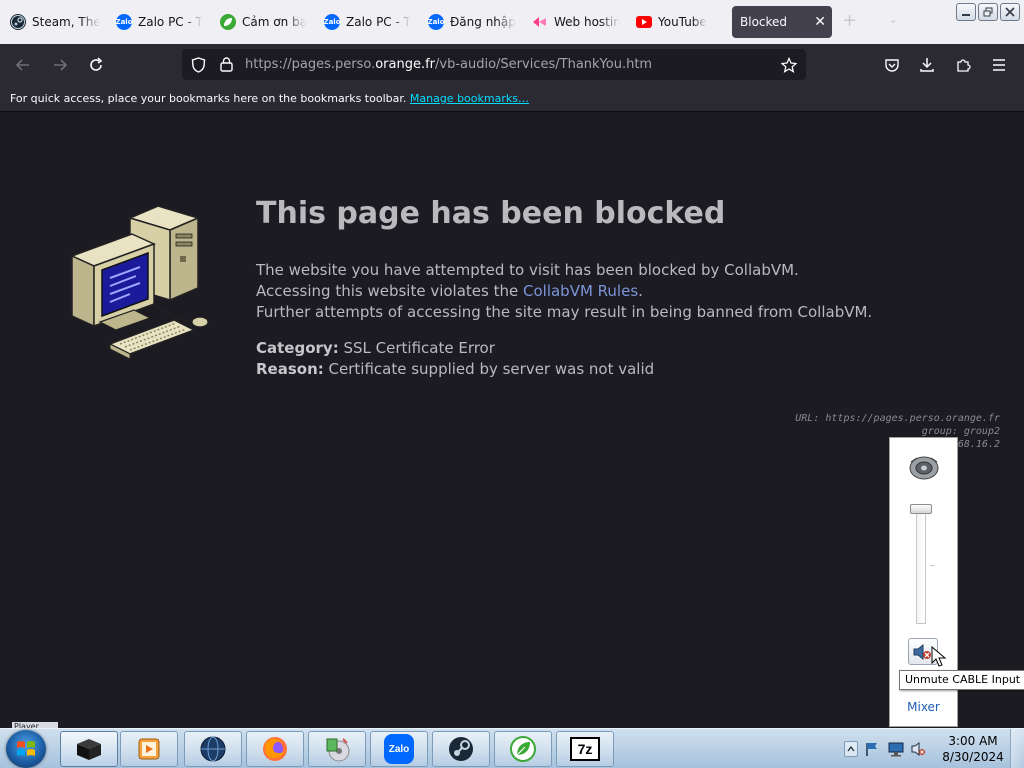 The width and height of the screenshot is (1024, 768). I want to click on black-box-icon, so click(89, 749).